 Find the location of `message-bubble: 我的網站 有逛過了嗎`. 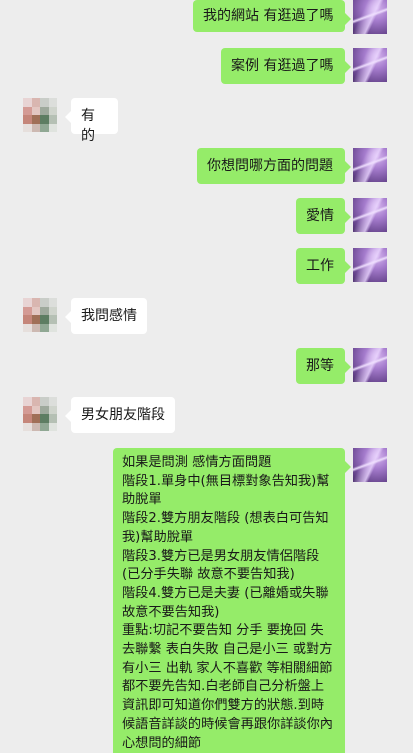

message-bubble: 我的網站 有逛過了嗎 is located at coordinates (272, 16).